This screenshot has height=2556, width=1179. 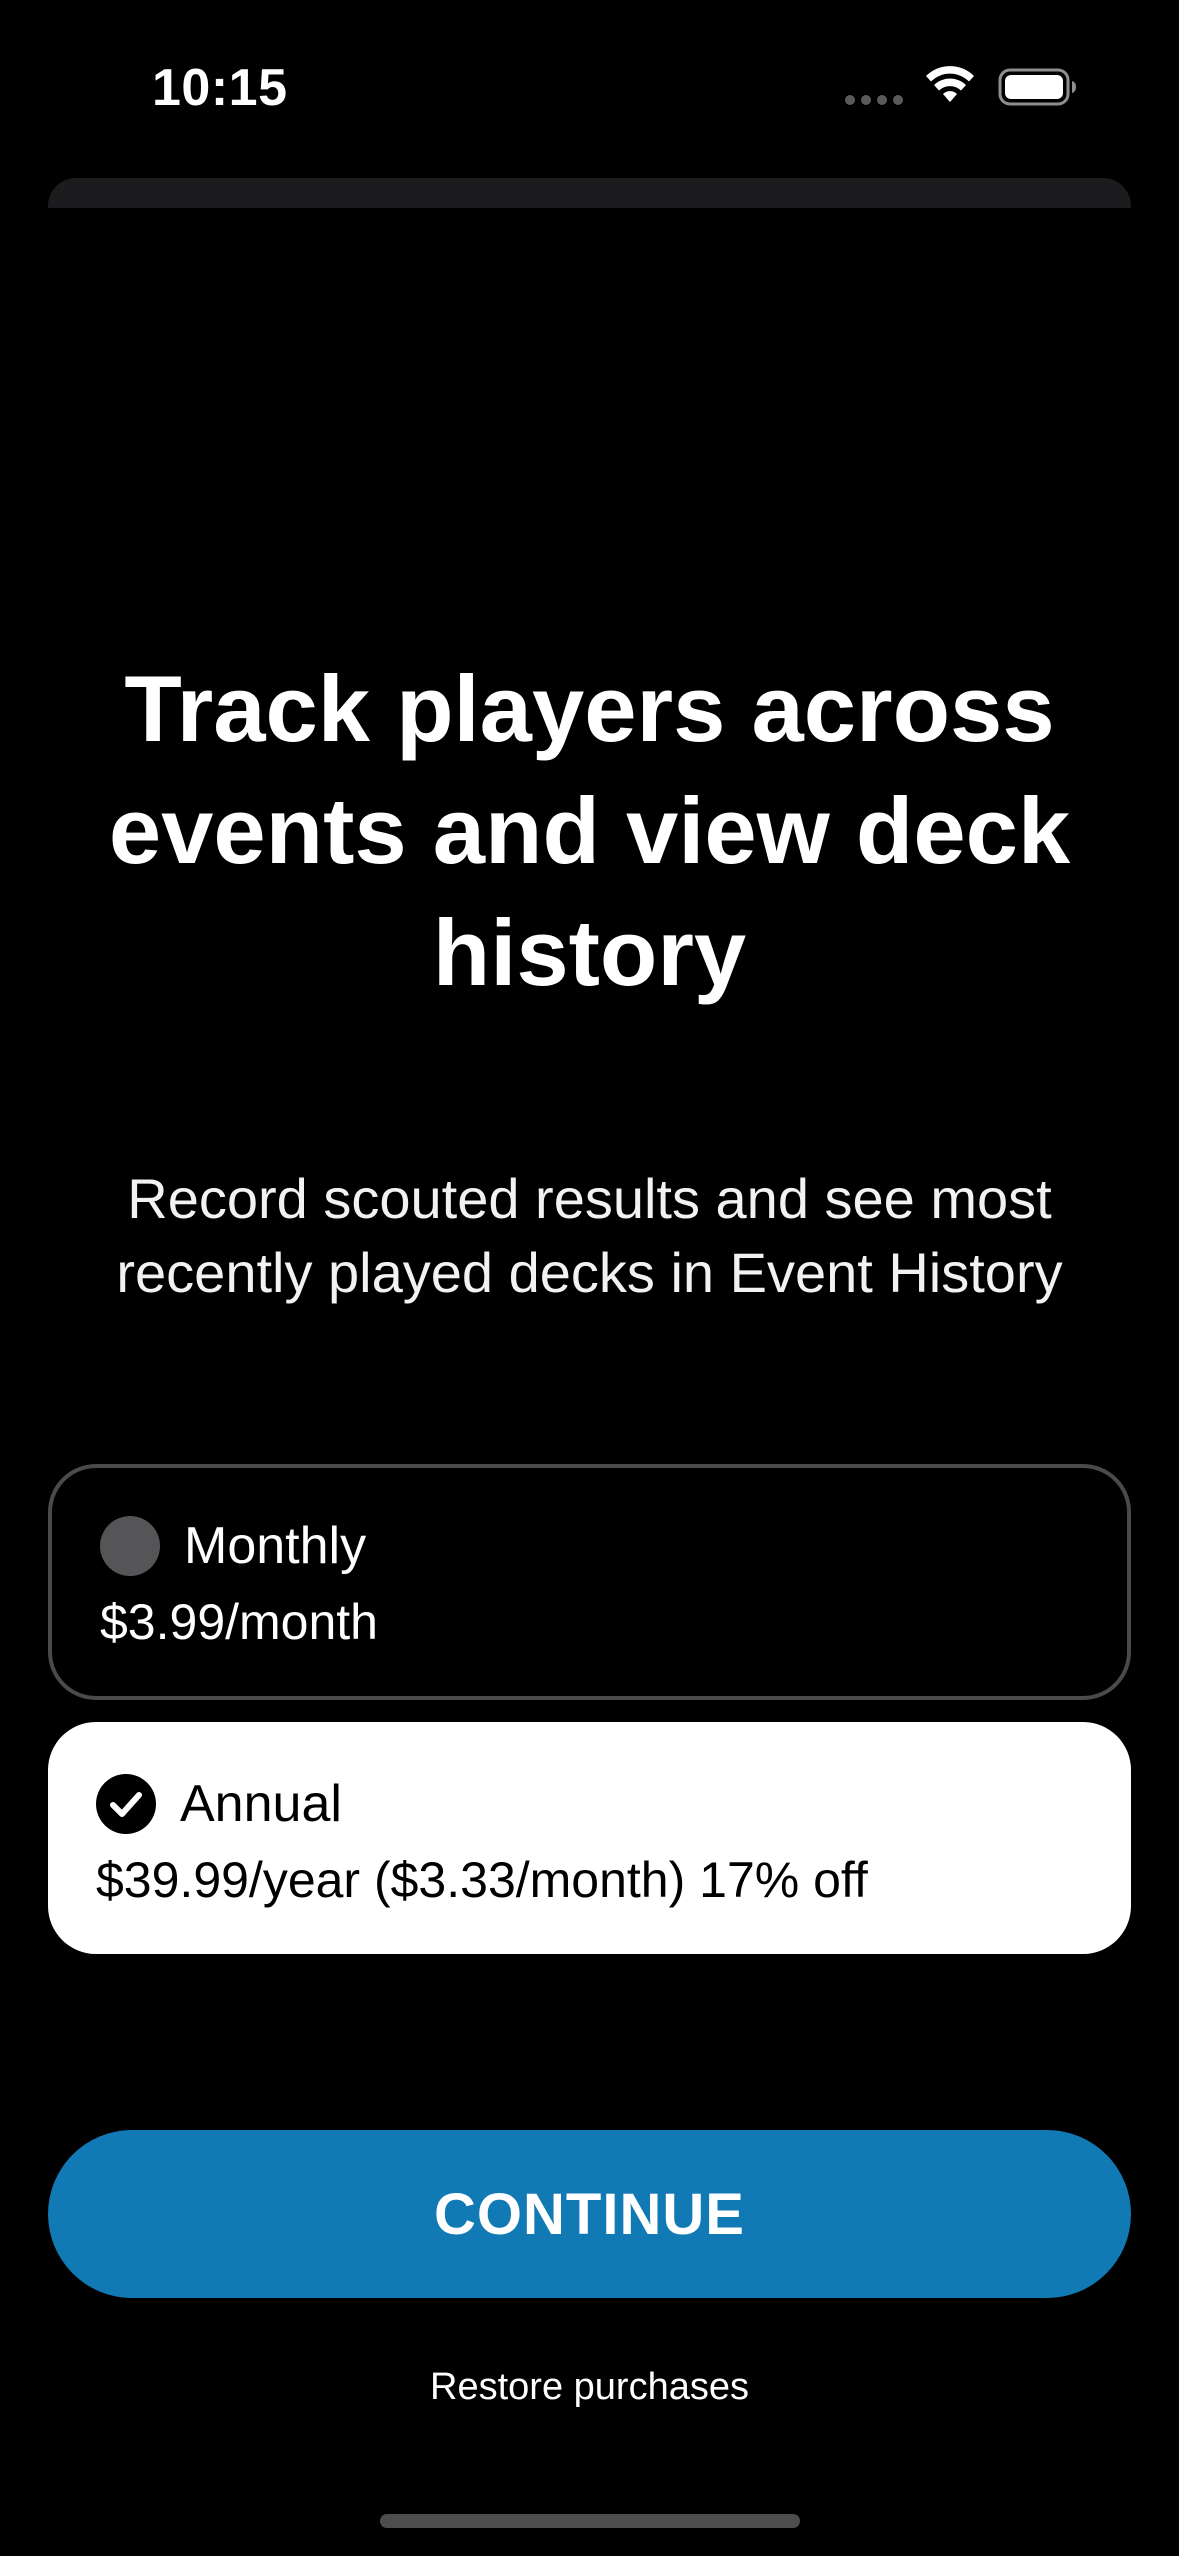 I want to click on radio-unselected-icon, so click(x=130, y=1546).